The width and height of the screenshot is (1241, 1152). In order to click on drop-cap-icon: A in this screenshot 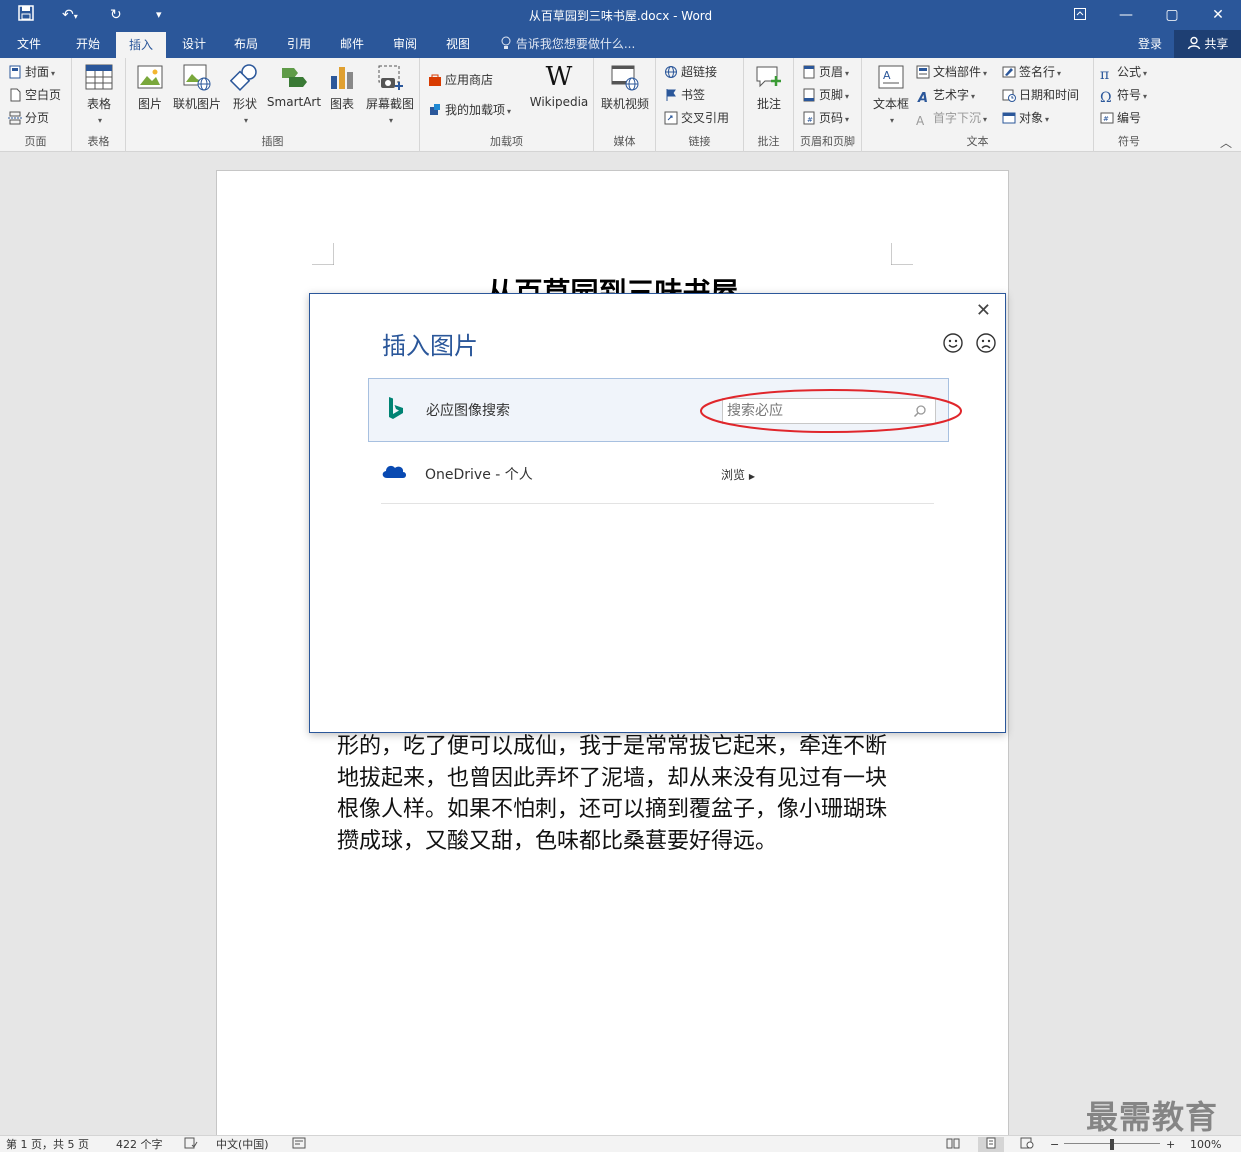, I will do `click(920, 121)`.